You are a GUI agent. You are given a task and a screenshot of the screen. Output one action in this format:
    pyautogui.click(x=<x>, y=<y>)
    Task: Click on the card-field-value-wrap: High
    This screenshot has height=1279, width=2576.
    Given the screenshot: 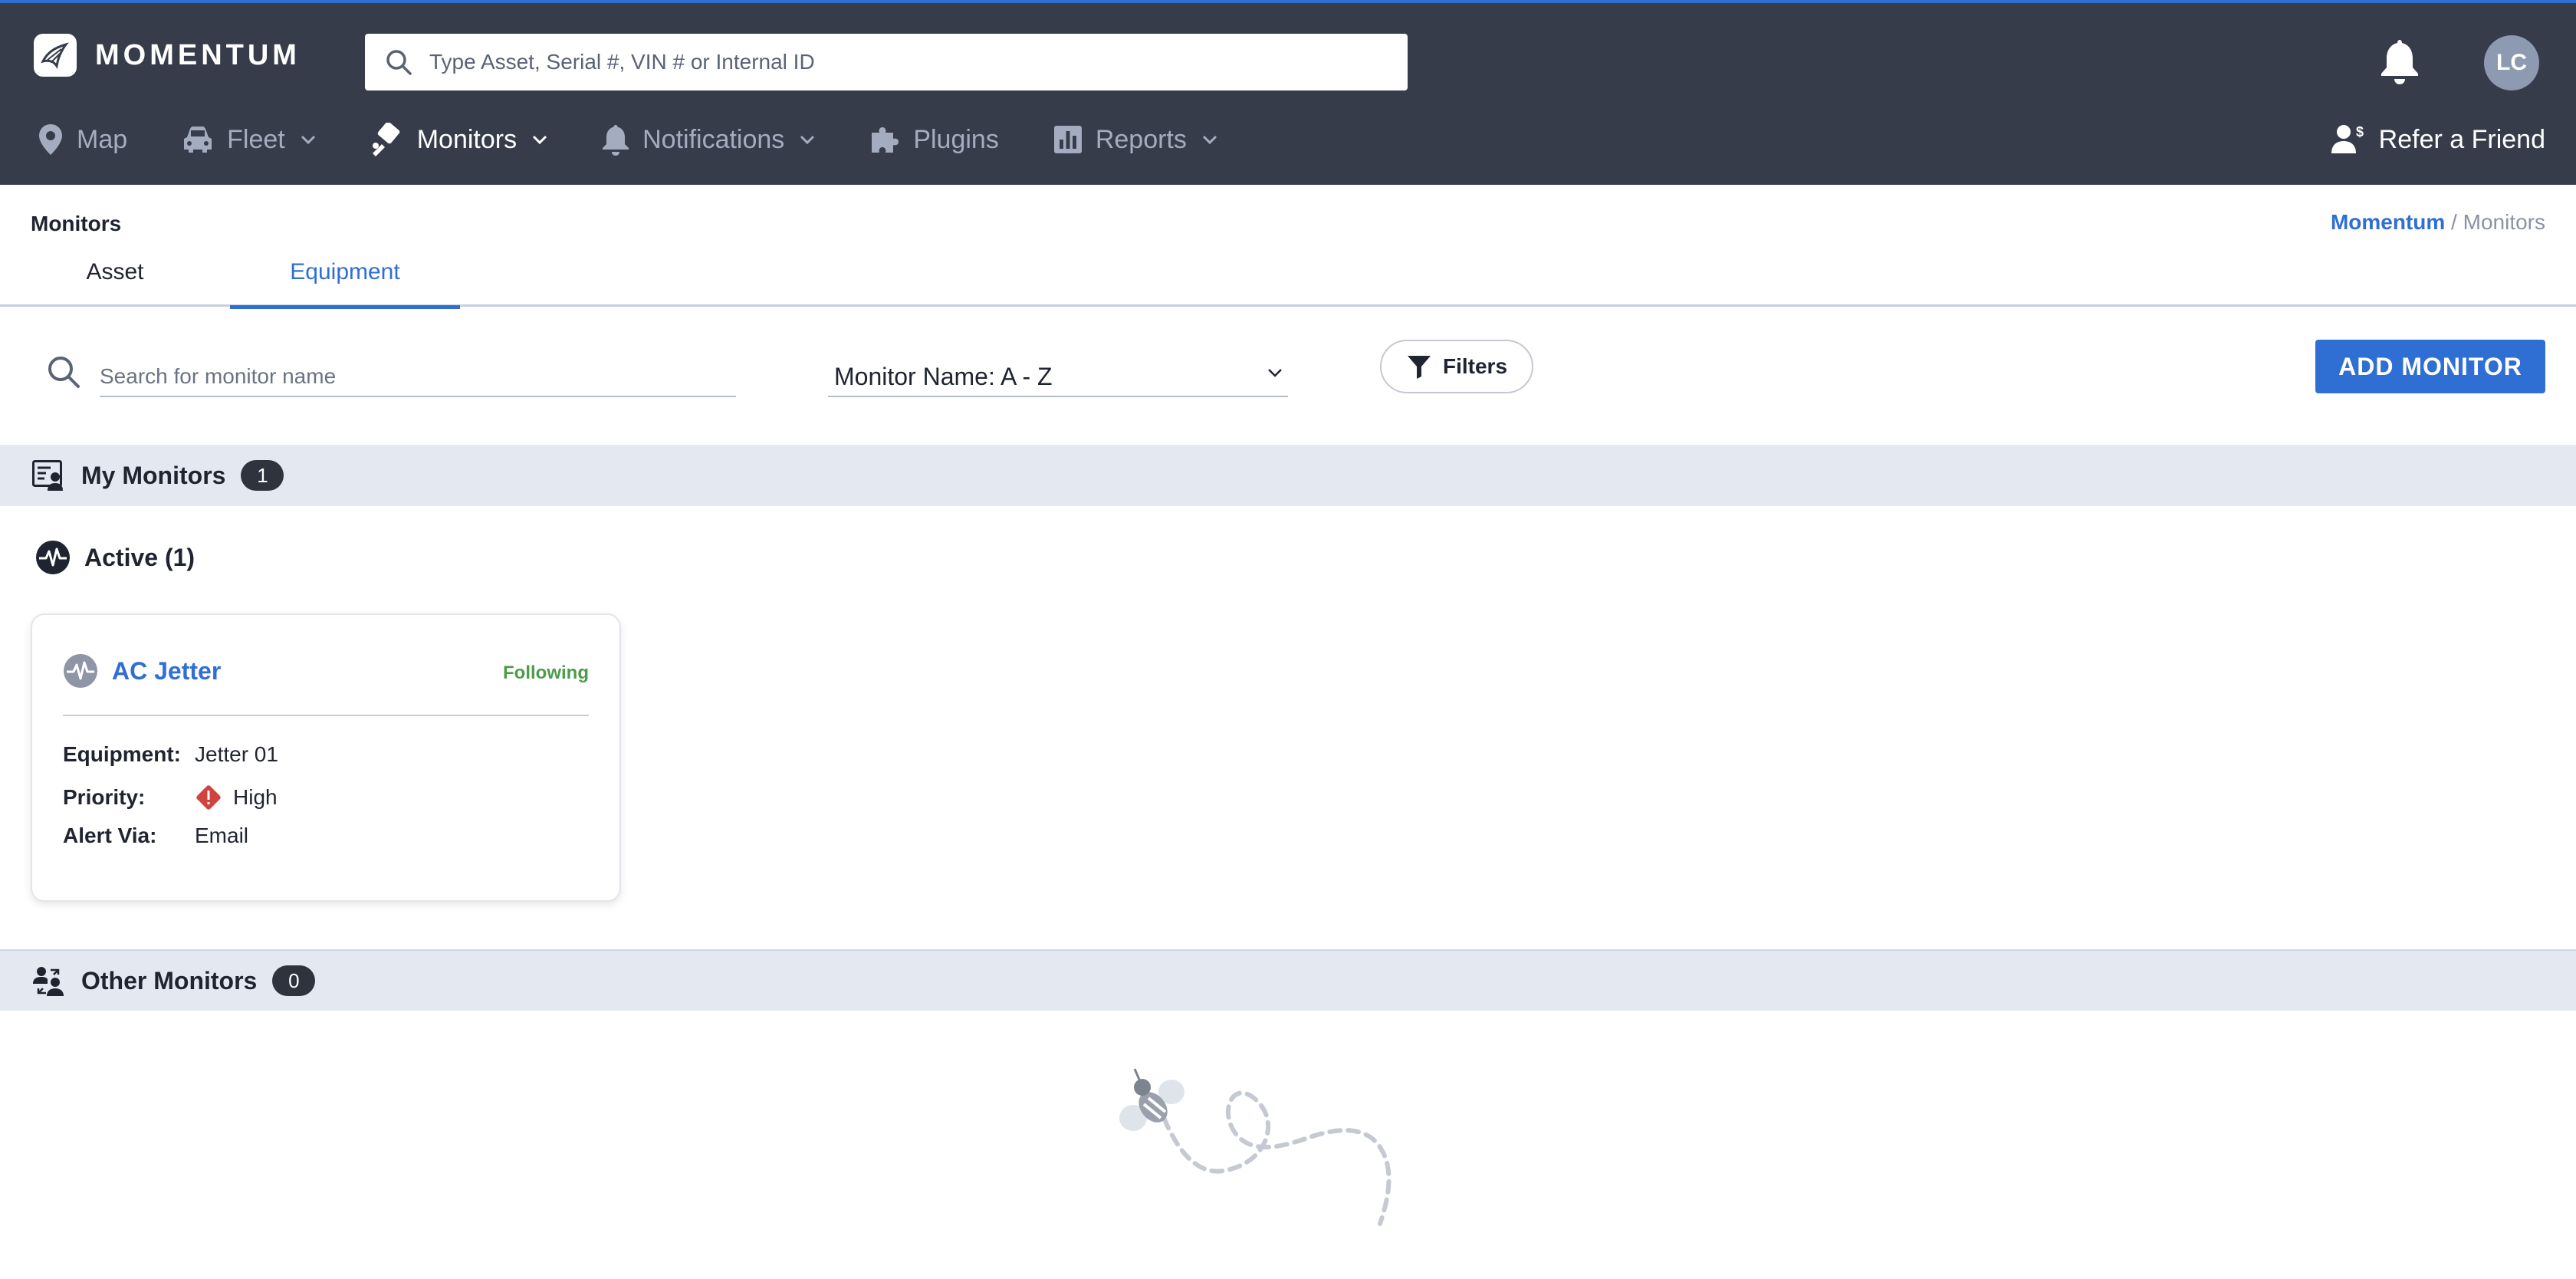 What is the action you would take?
    pyautogui.click(x=237, y=798)
    